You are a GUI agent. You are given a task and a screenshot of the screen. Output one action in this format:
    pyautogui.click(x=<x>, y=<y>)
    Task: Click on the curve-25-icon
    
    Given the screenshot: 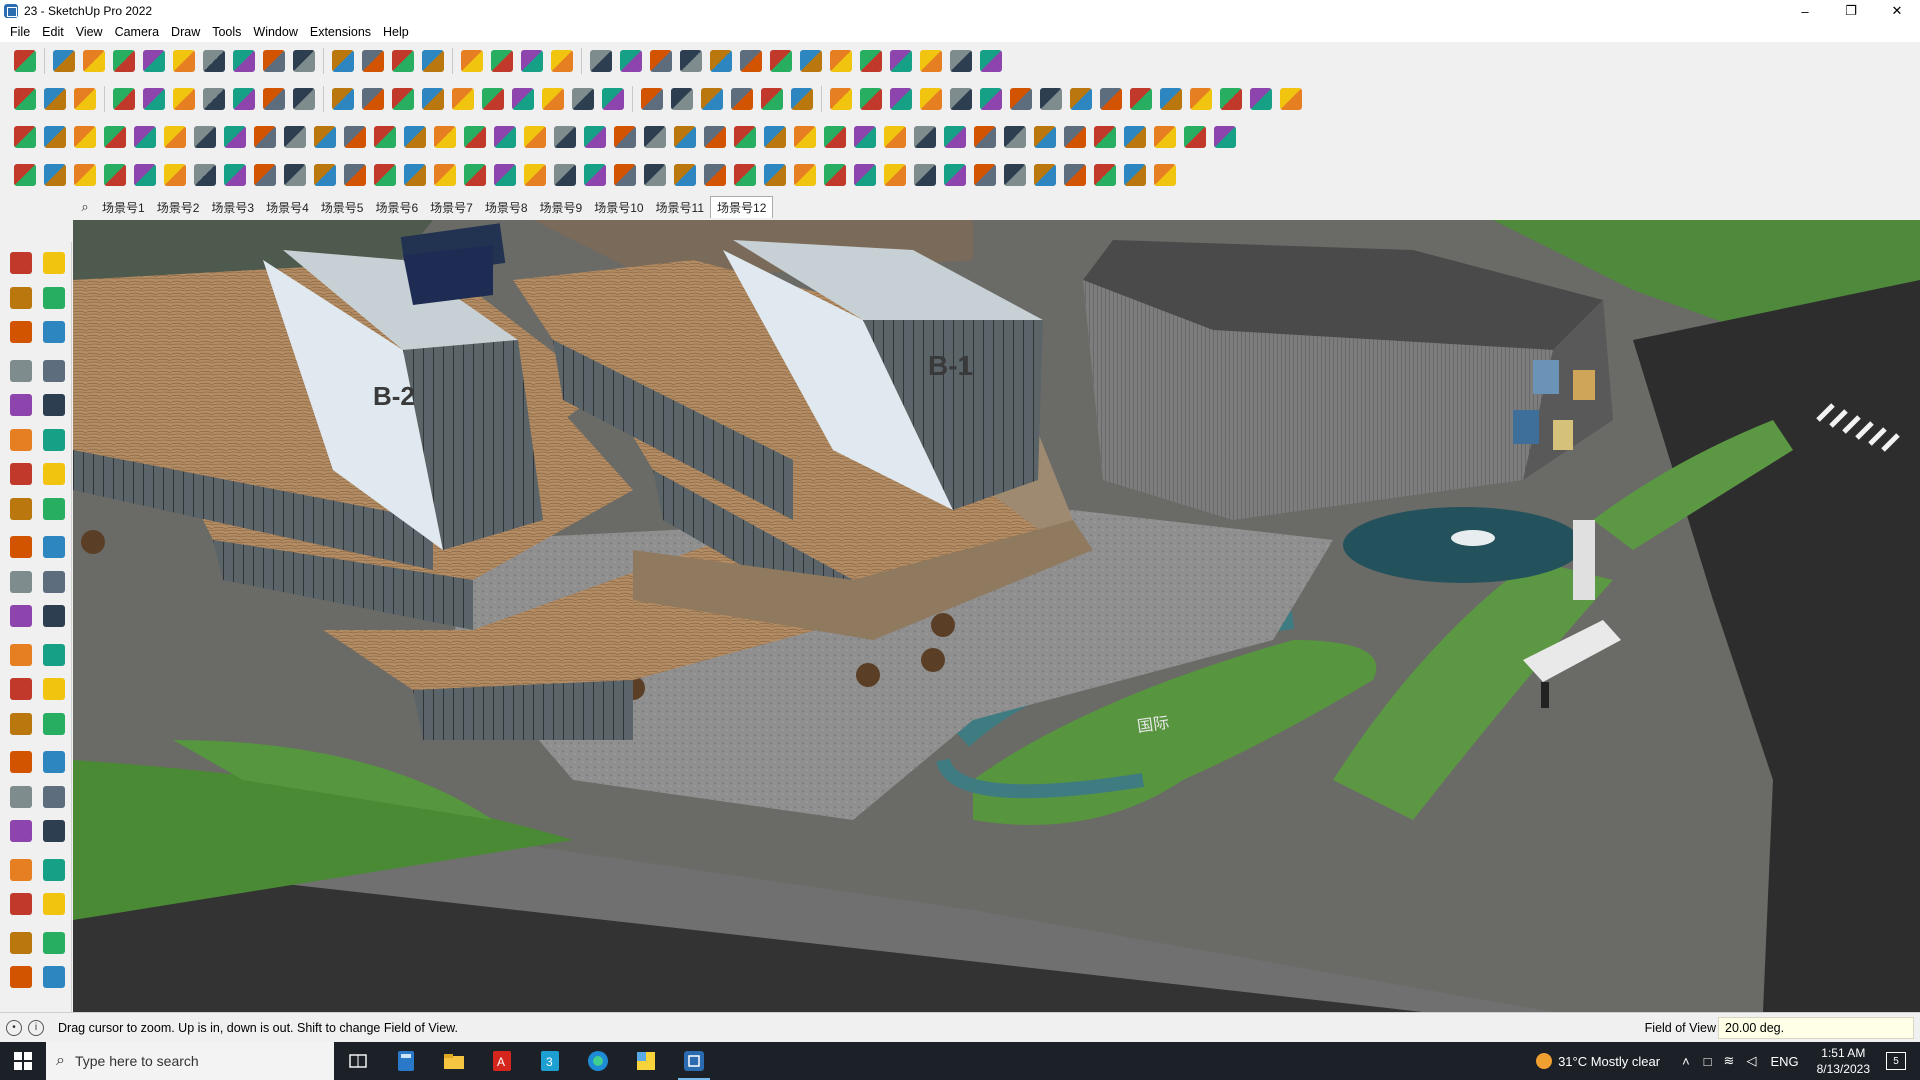 What is the action you would take?
    pyautogui.click(x=745, y=175)
    